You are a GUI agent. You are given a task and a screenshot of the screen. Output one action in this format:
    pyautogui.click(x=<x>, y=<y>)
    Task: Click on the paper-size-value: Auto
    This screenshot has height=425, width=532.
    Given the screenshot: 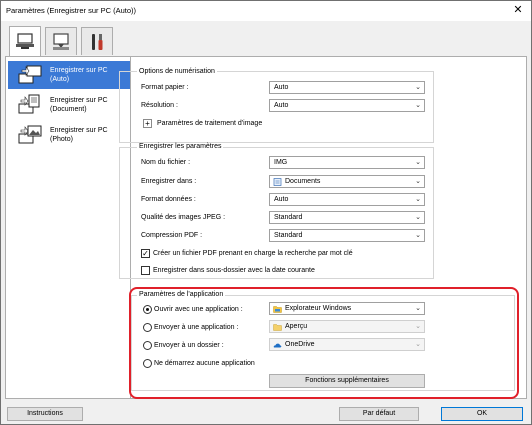 What is the action you would take?
    pyautogui.click(x=281, y=87)
    